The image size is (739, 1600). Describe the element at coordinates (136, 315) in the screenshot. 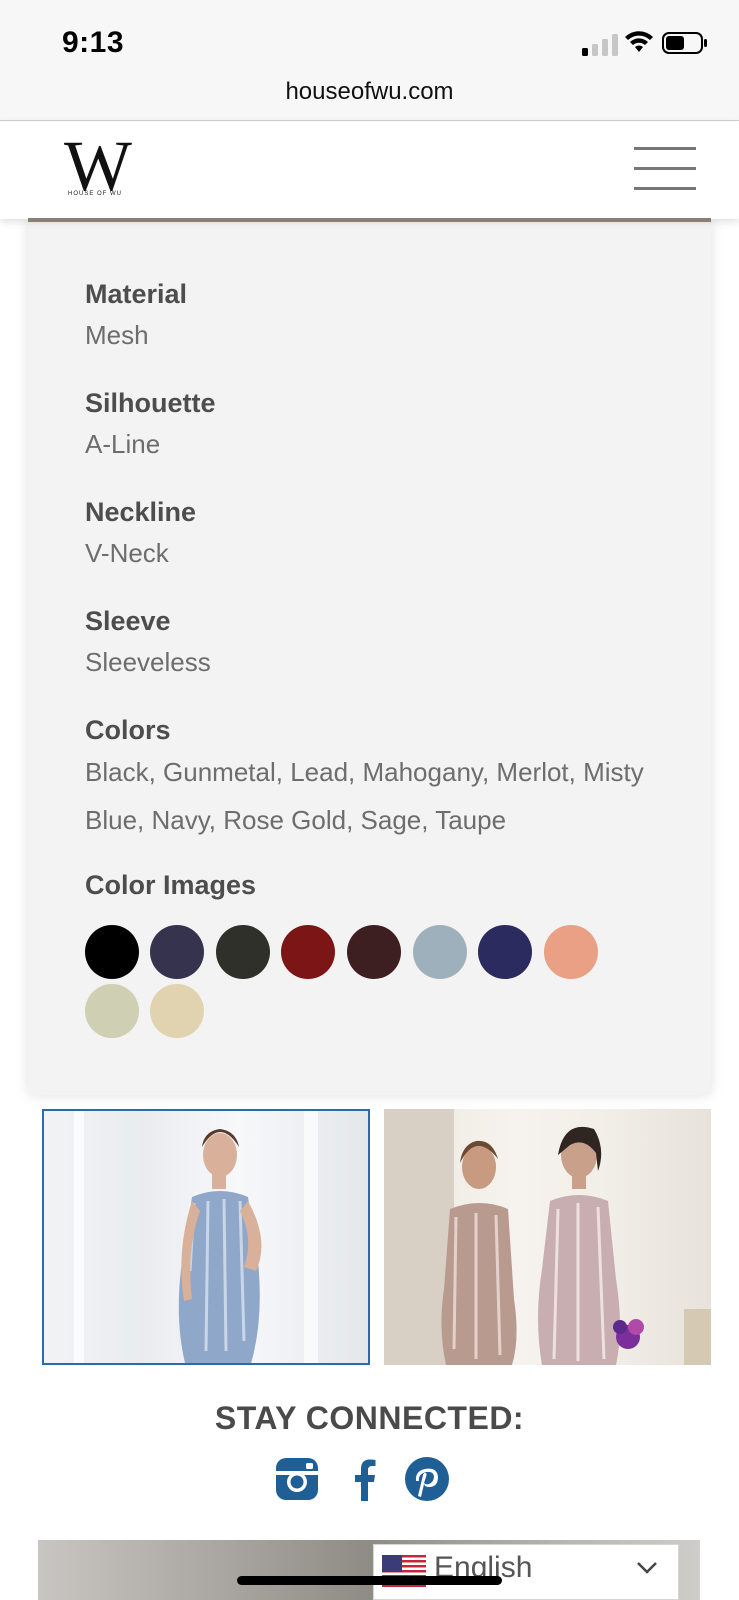

I see `spec-material: Material Mesh` at that location.